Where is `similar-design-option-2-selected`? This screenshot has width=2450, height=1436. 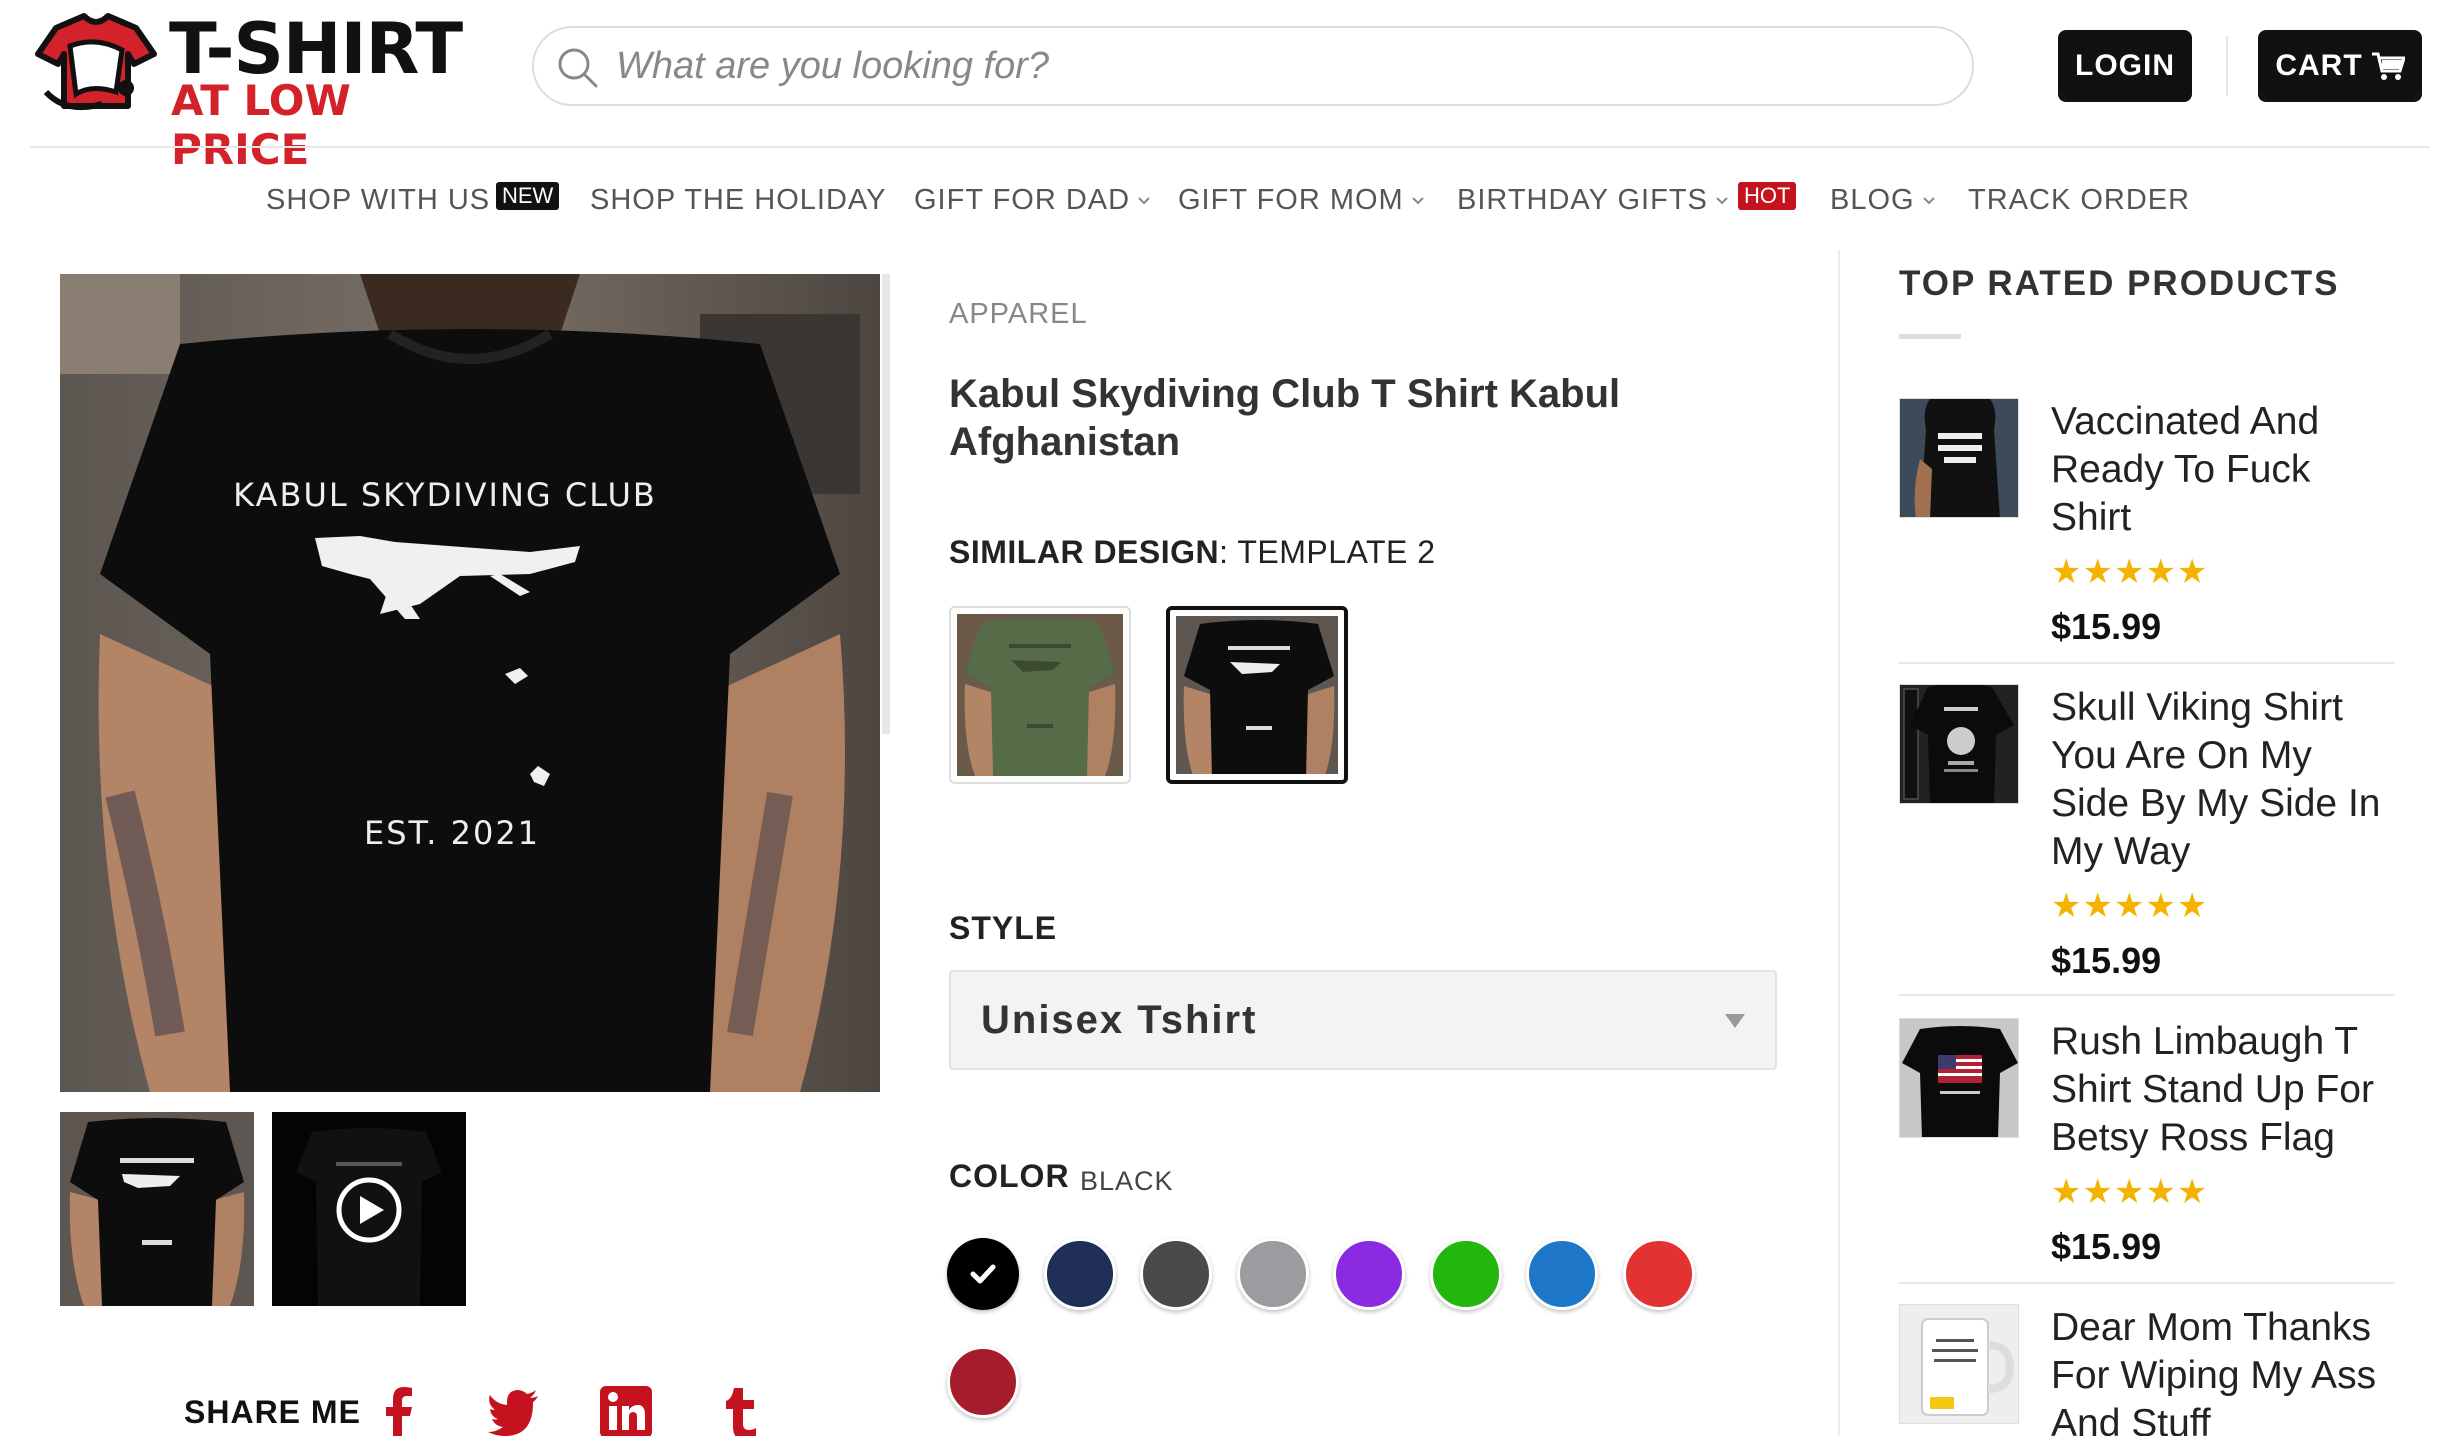 similar-design-option-2-selected is located at coordinates (1257, 695).